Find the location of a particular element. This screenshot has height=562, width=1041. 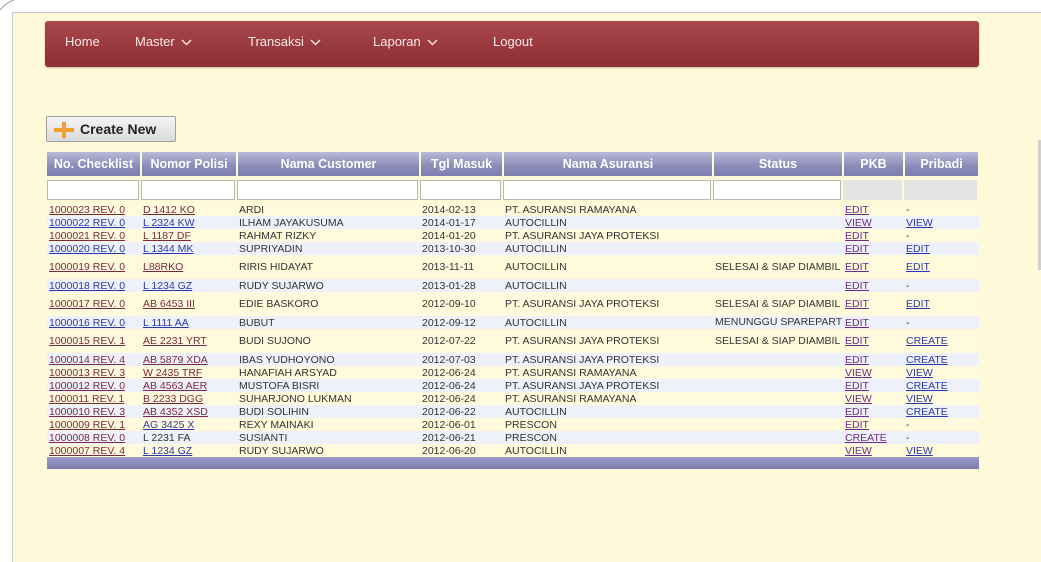

checklist-link: 1000014 REV. 4 is located at coordinates (87, 360).